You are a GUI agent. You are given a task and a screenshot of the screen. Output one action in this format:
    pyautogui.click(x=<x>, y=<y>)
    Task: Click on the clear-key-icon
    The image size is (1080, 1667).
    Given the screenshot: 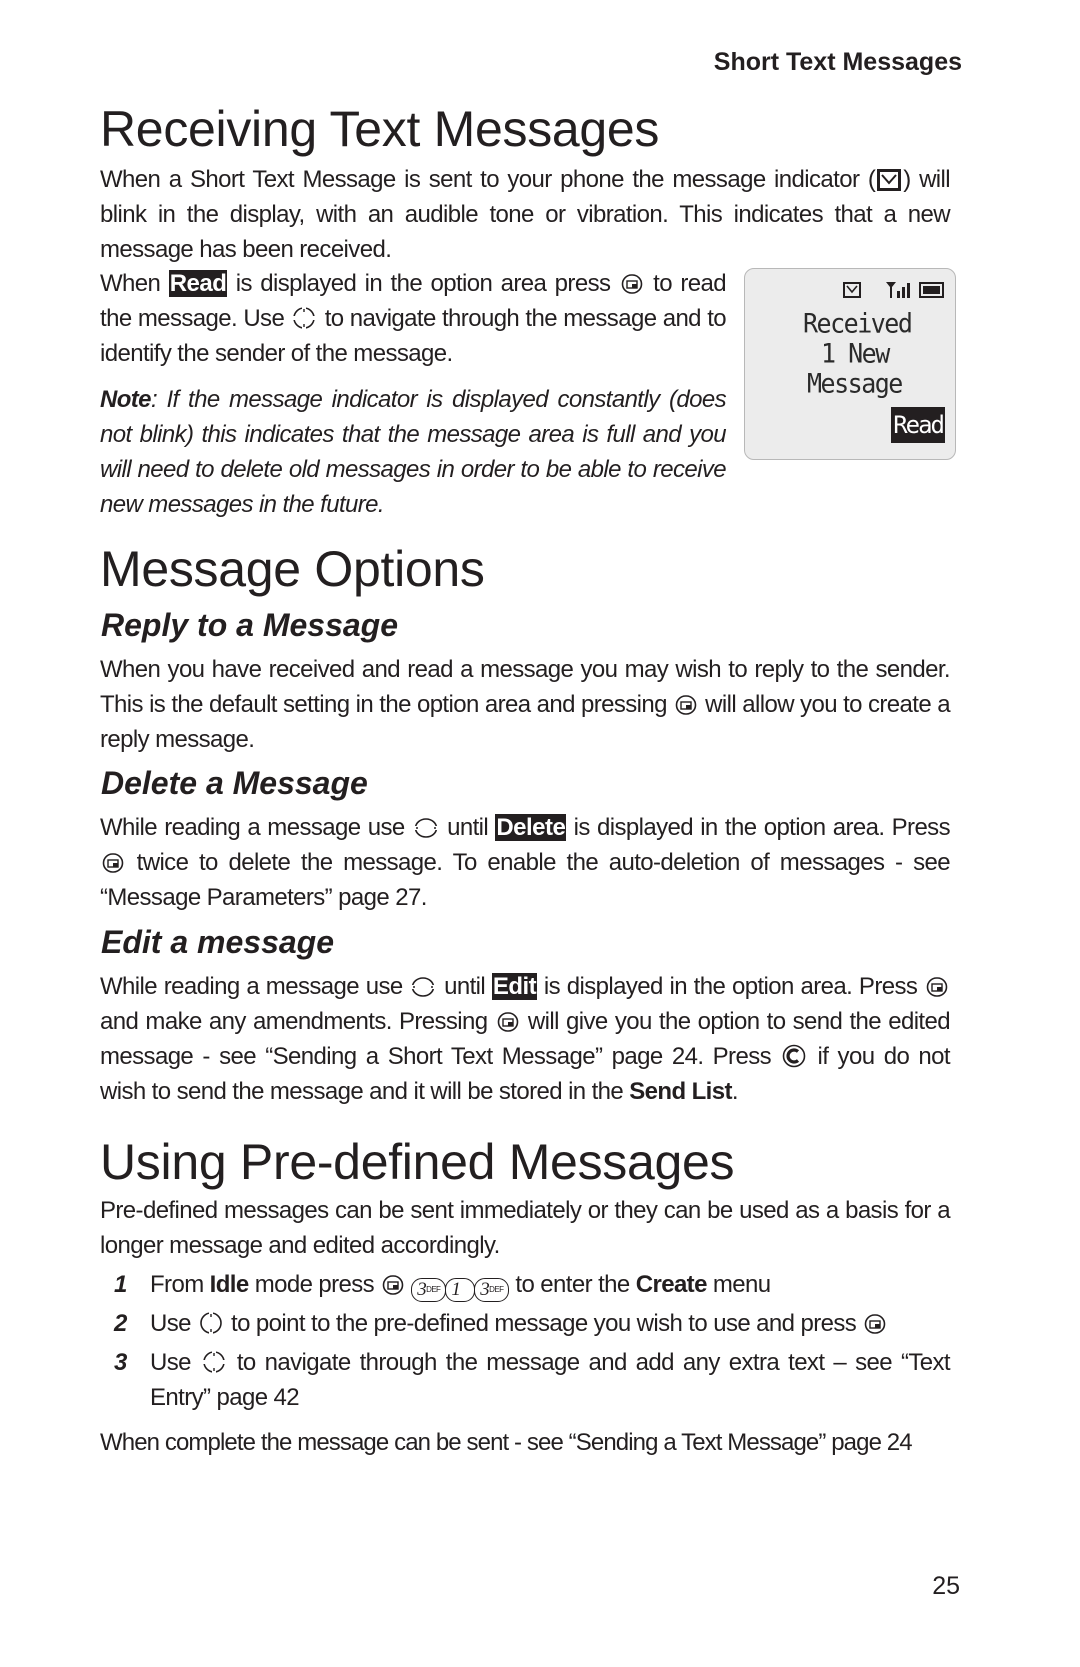 What is the action you would take?
    pyautogui.click(x=794, y=1056)
    